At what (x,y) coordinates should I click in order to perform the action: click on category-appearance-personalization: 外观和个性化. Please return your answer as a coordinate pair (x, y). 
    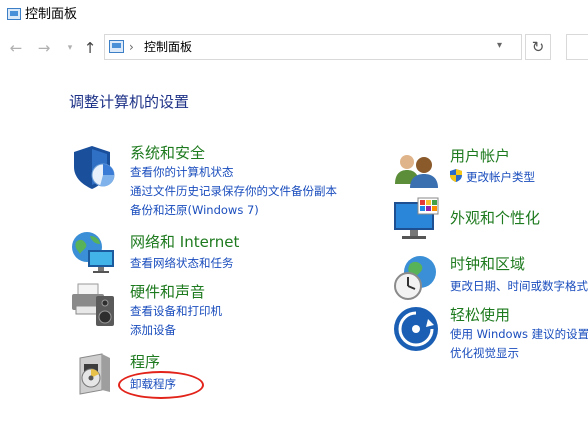
    Looking at the image, I should click on (495, 218).